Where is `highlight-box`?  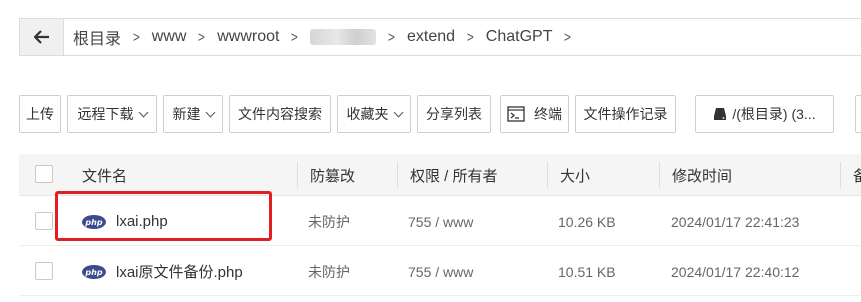 highlight-box is located at coordinates (163, 216).